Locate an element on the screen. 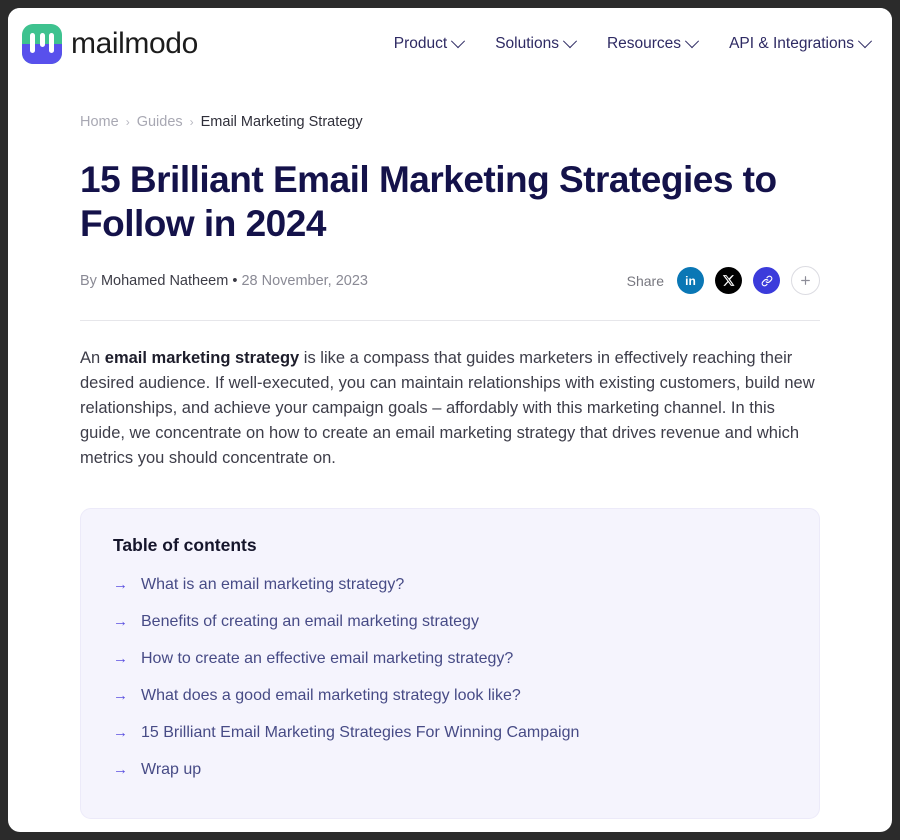 The image size is (900, 840). nav-item-label: Resources is located at coordinates (644, 43).